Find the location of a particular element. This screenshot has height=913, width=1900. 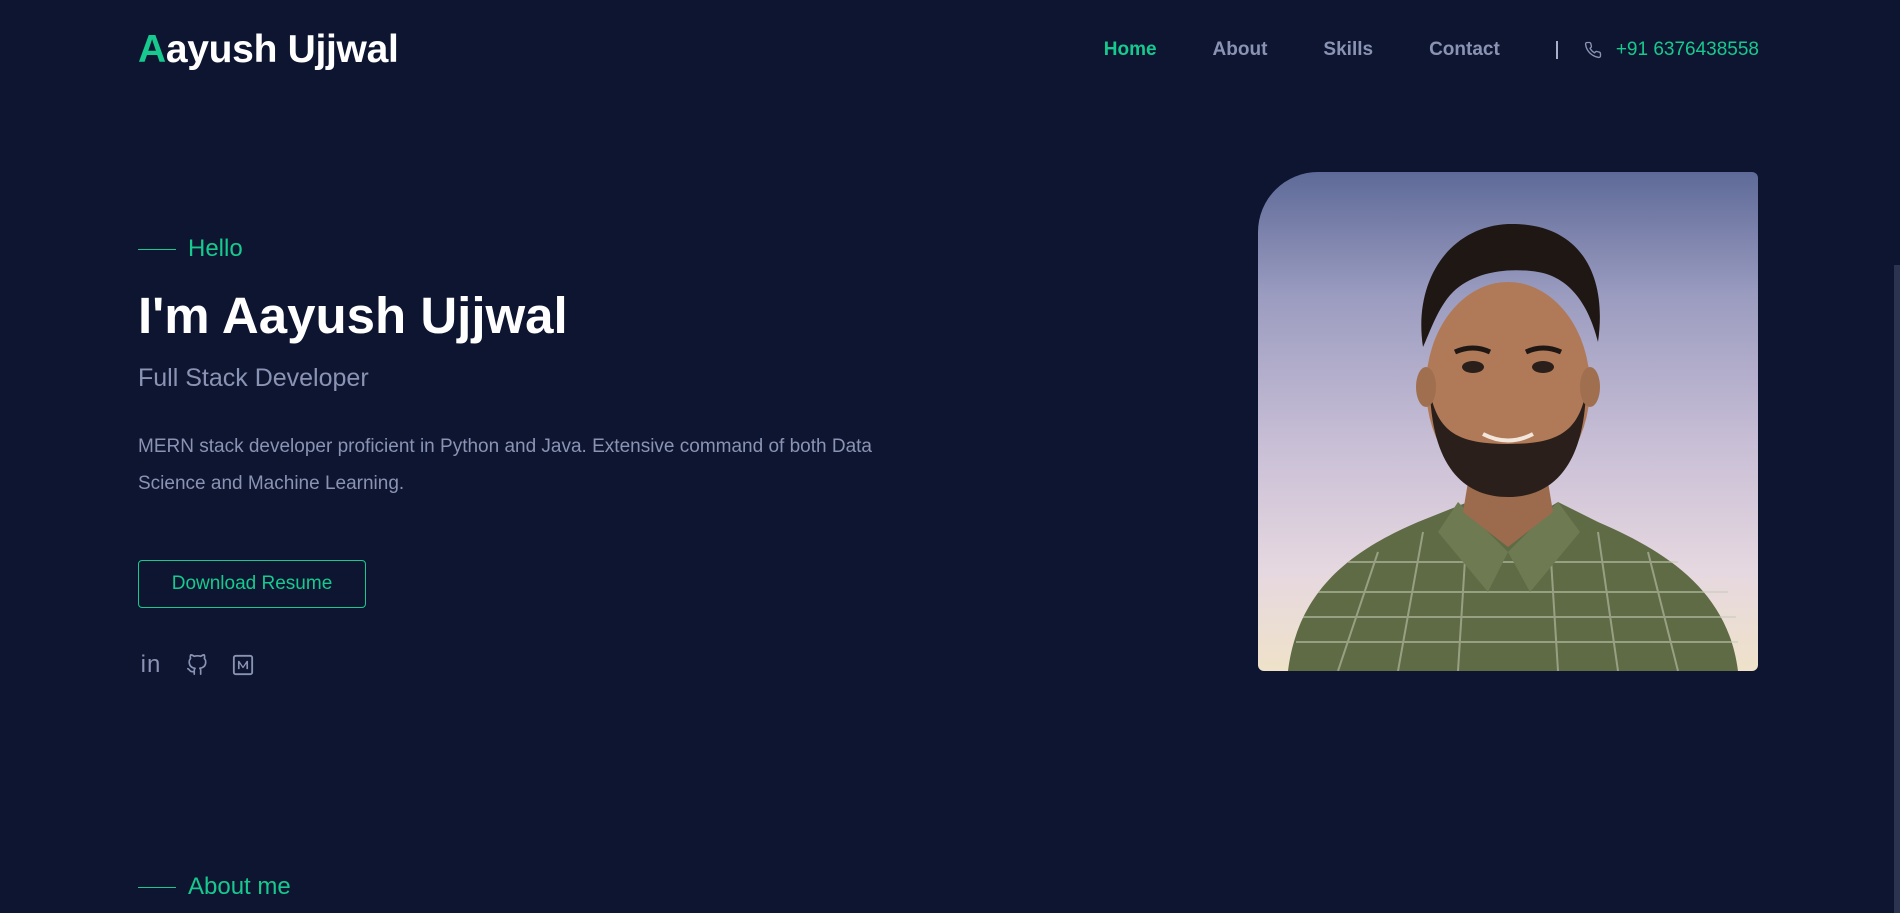

site-logo: Aayush Ujjwal is located at coordinates (268, 50).